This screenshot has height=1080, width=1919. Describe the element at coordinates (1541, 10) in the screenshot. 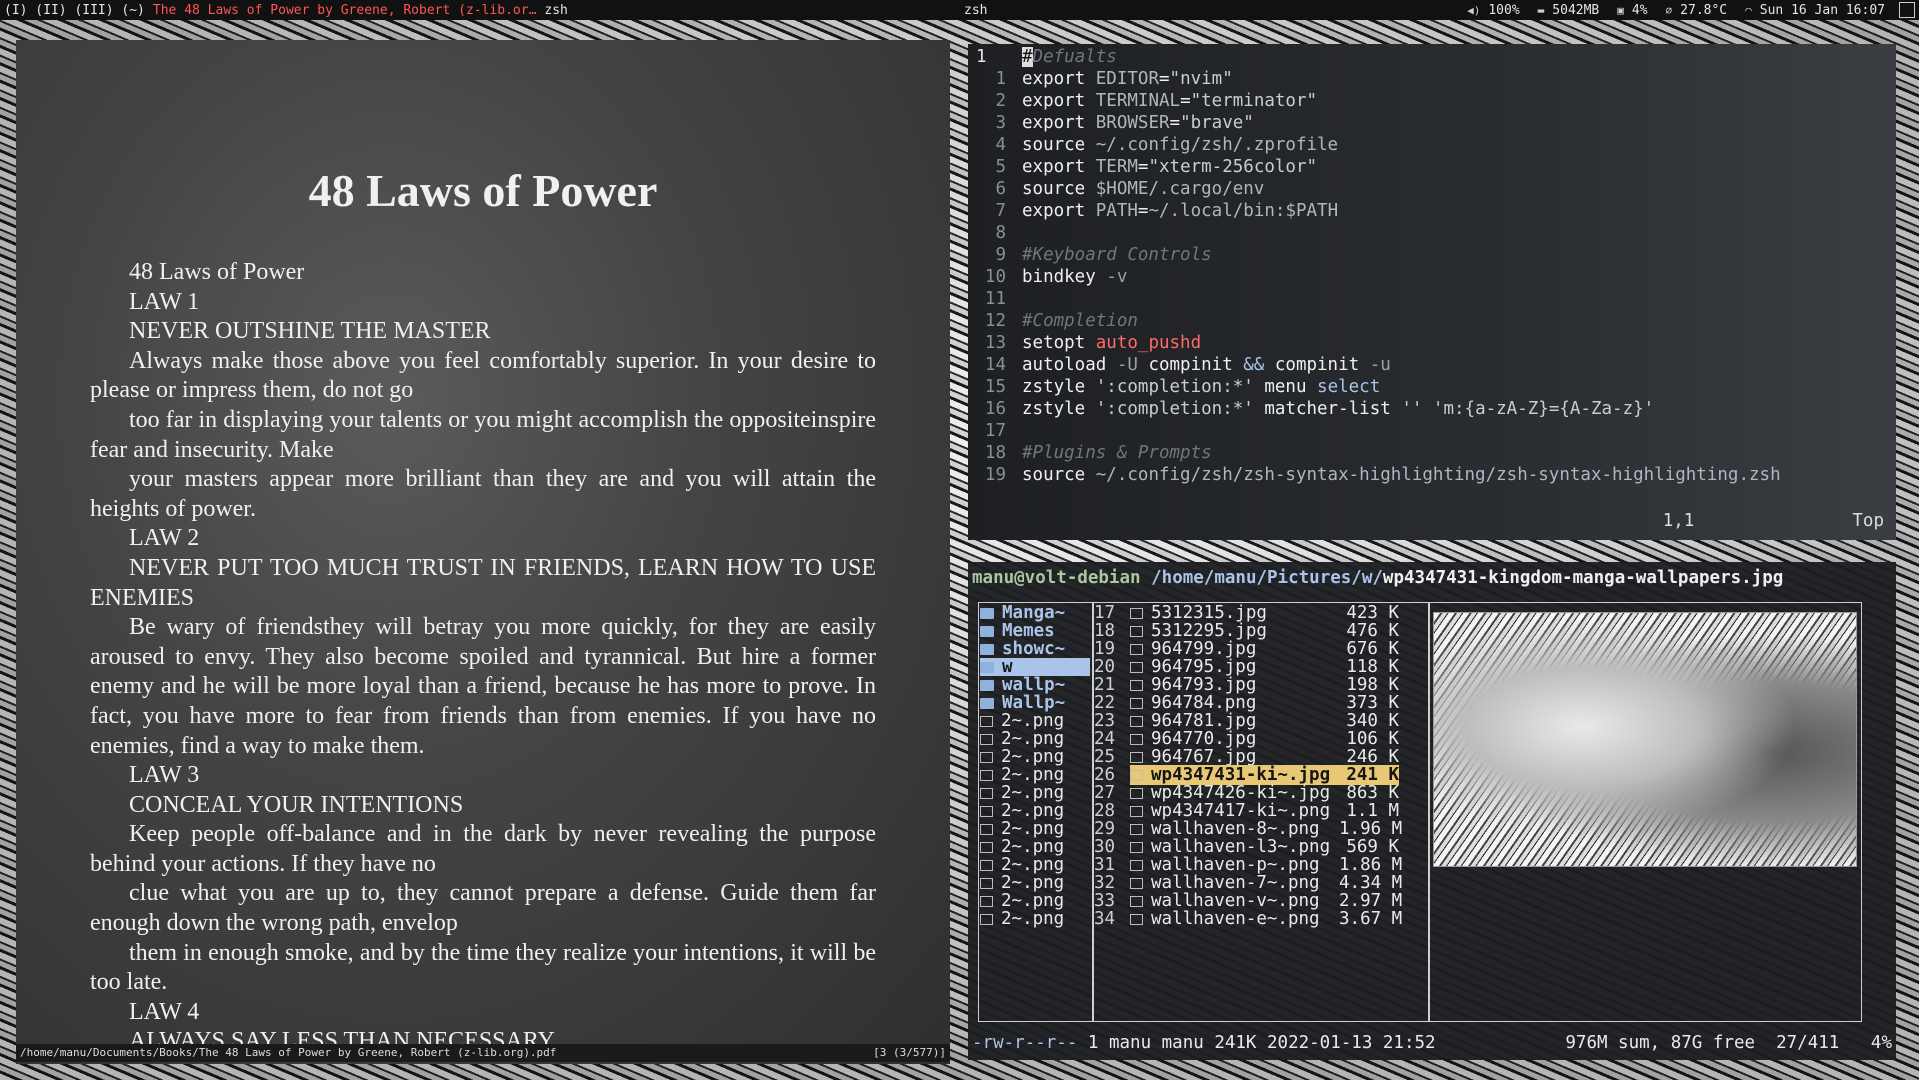

I see `memory-icon: ▬` at that location.